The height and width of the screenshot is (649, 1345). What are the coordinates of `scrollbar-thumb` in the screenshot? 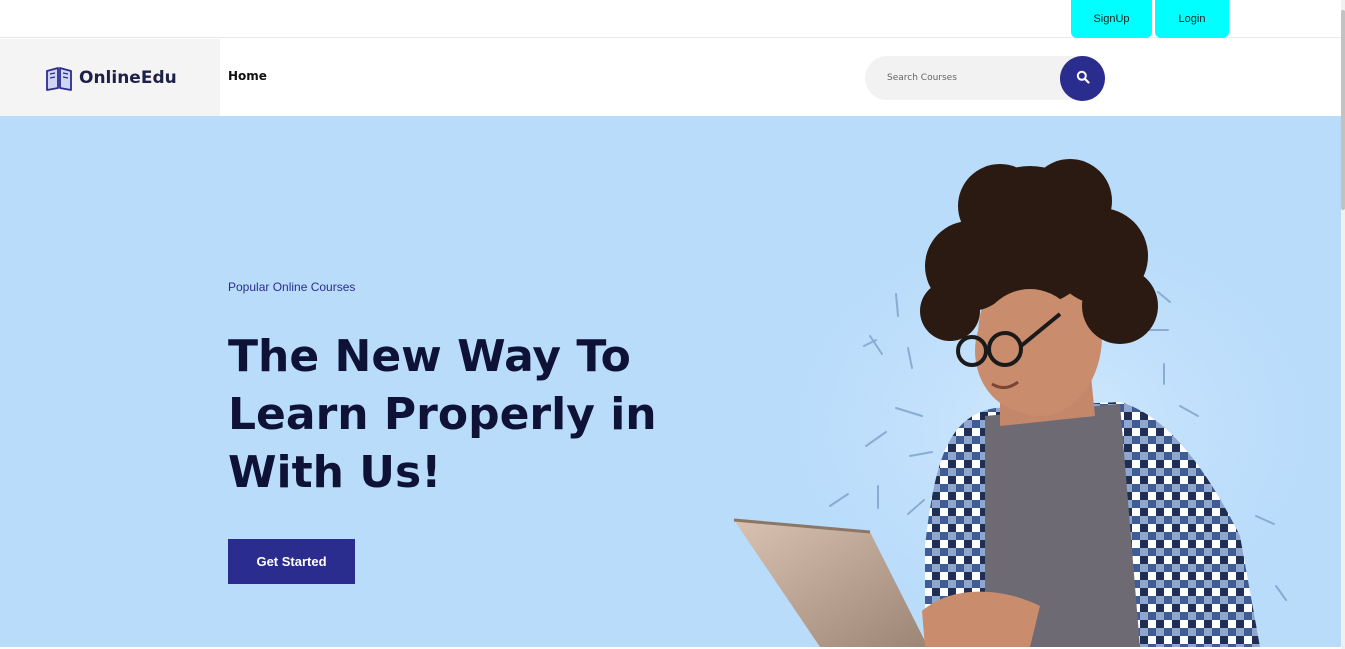 It's located at (1343, 110).